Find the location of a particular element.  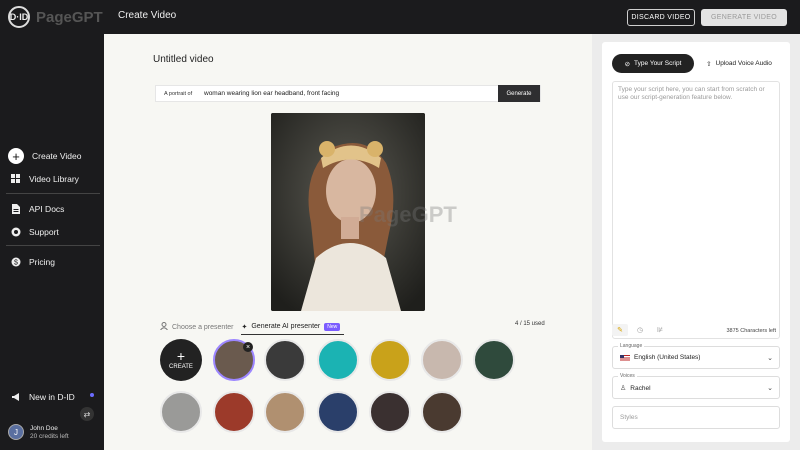

plus-icon: + is located at coordinates (181, 356).